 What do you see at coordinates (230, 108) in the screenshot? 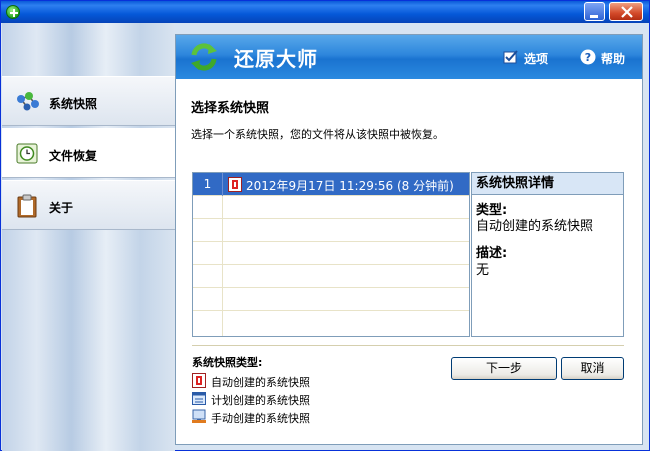
I see `page-title: 选择系统快照` at bounding box center [230, 108].